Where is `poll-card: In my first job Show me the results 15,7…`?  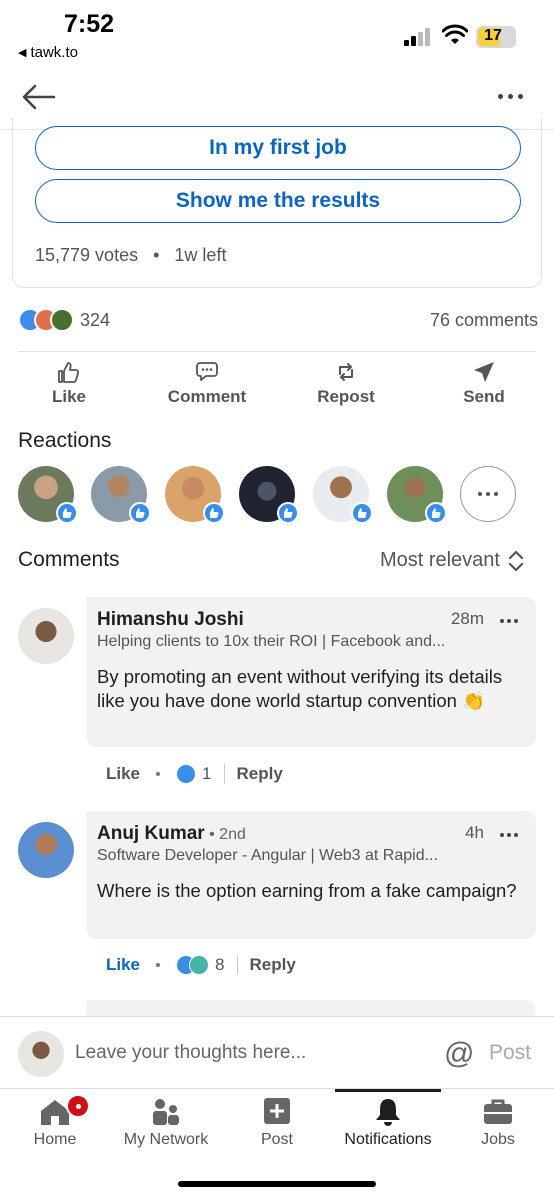
poll-card: In my first job Show me the results 15,7… is located at coordinates (277, 203).